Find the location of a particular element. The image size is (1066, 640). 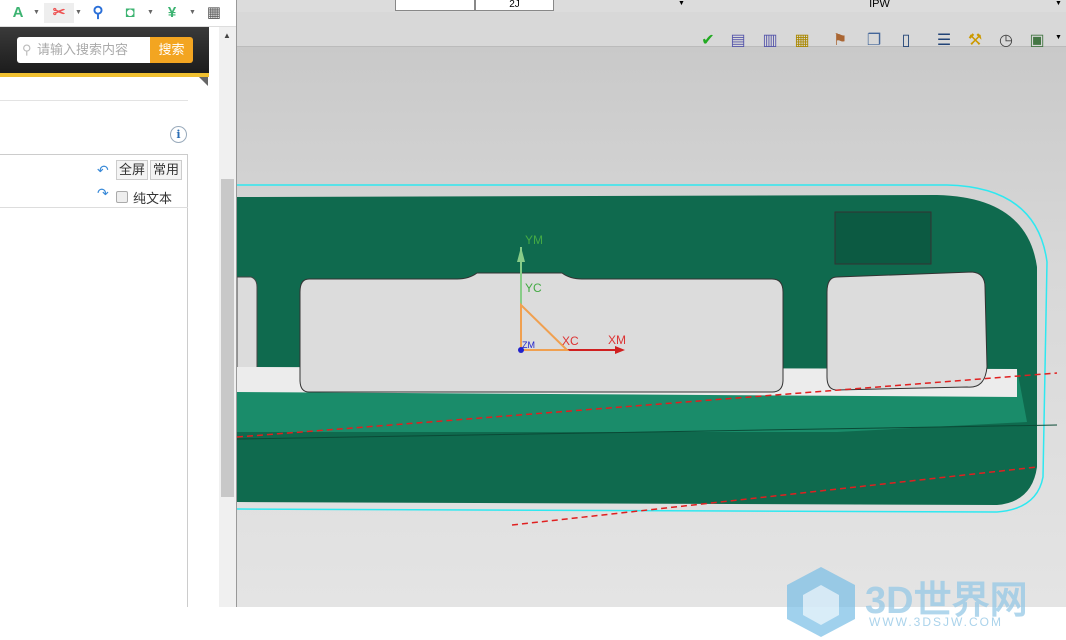

shield-yen-icon: ¥ is located at coordinates (172, 13).